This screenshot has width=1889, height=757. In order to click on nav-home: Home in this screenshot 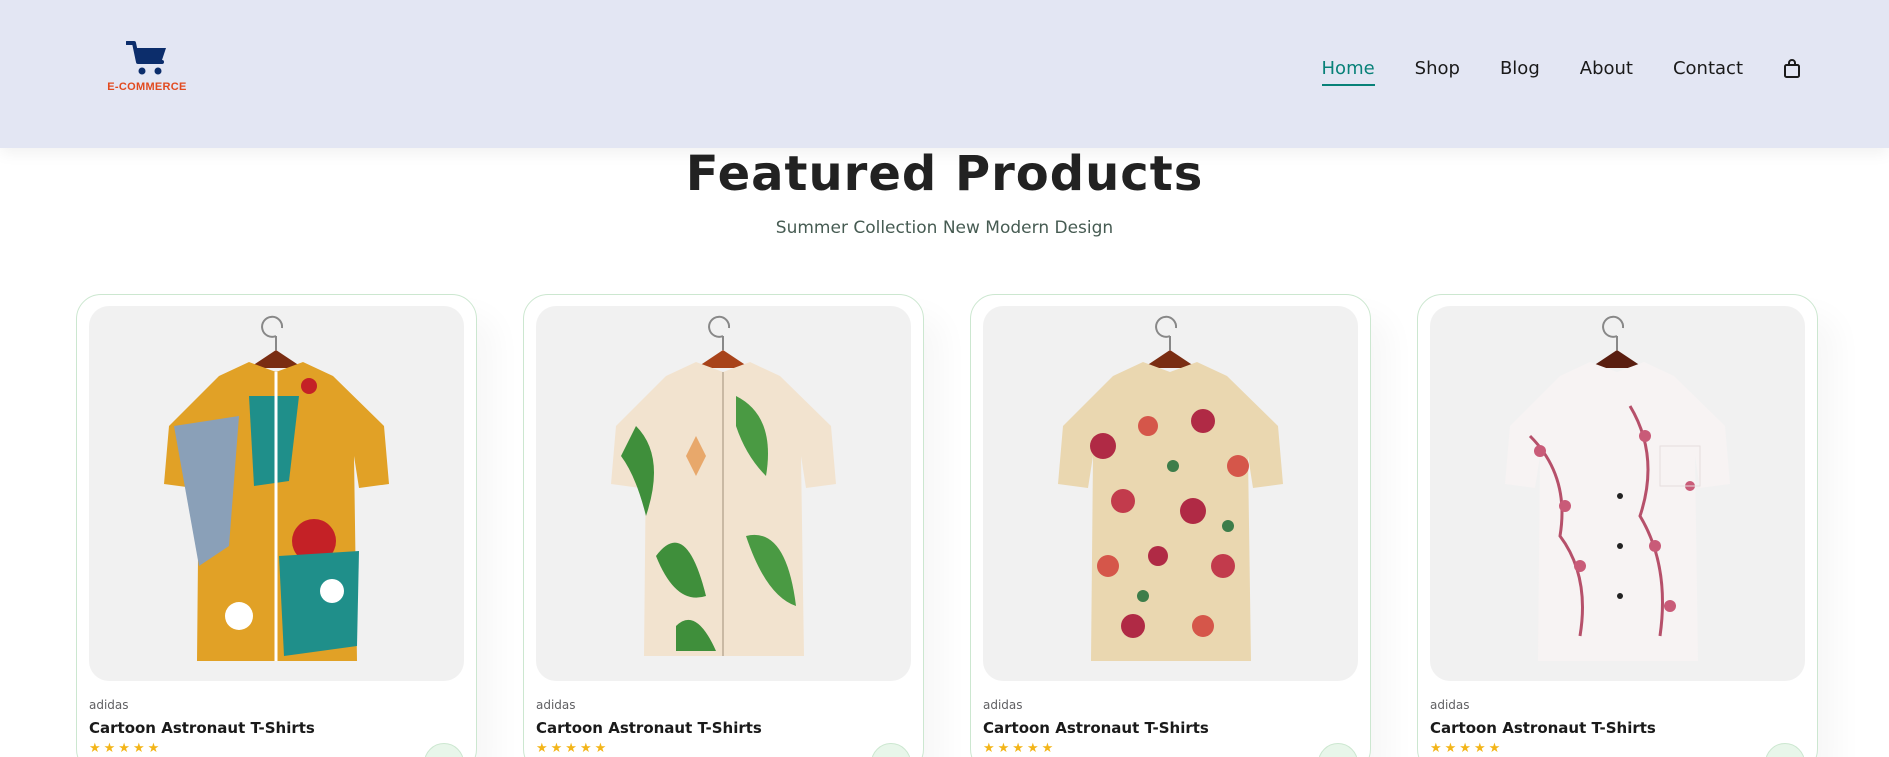, I will do `click(1348, 71)`.